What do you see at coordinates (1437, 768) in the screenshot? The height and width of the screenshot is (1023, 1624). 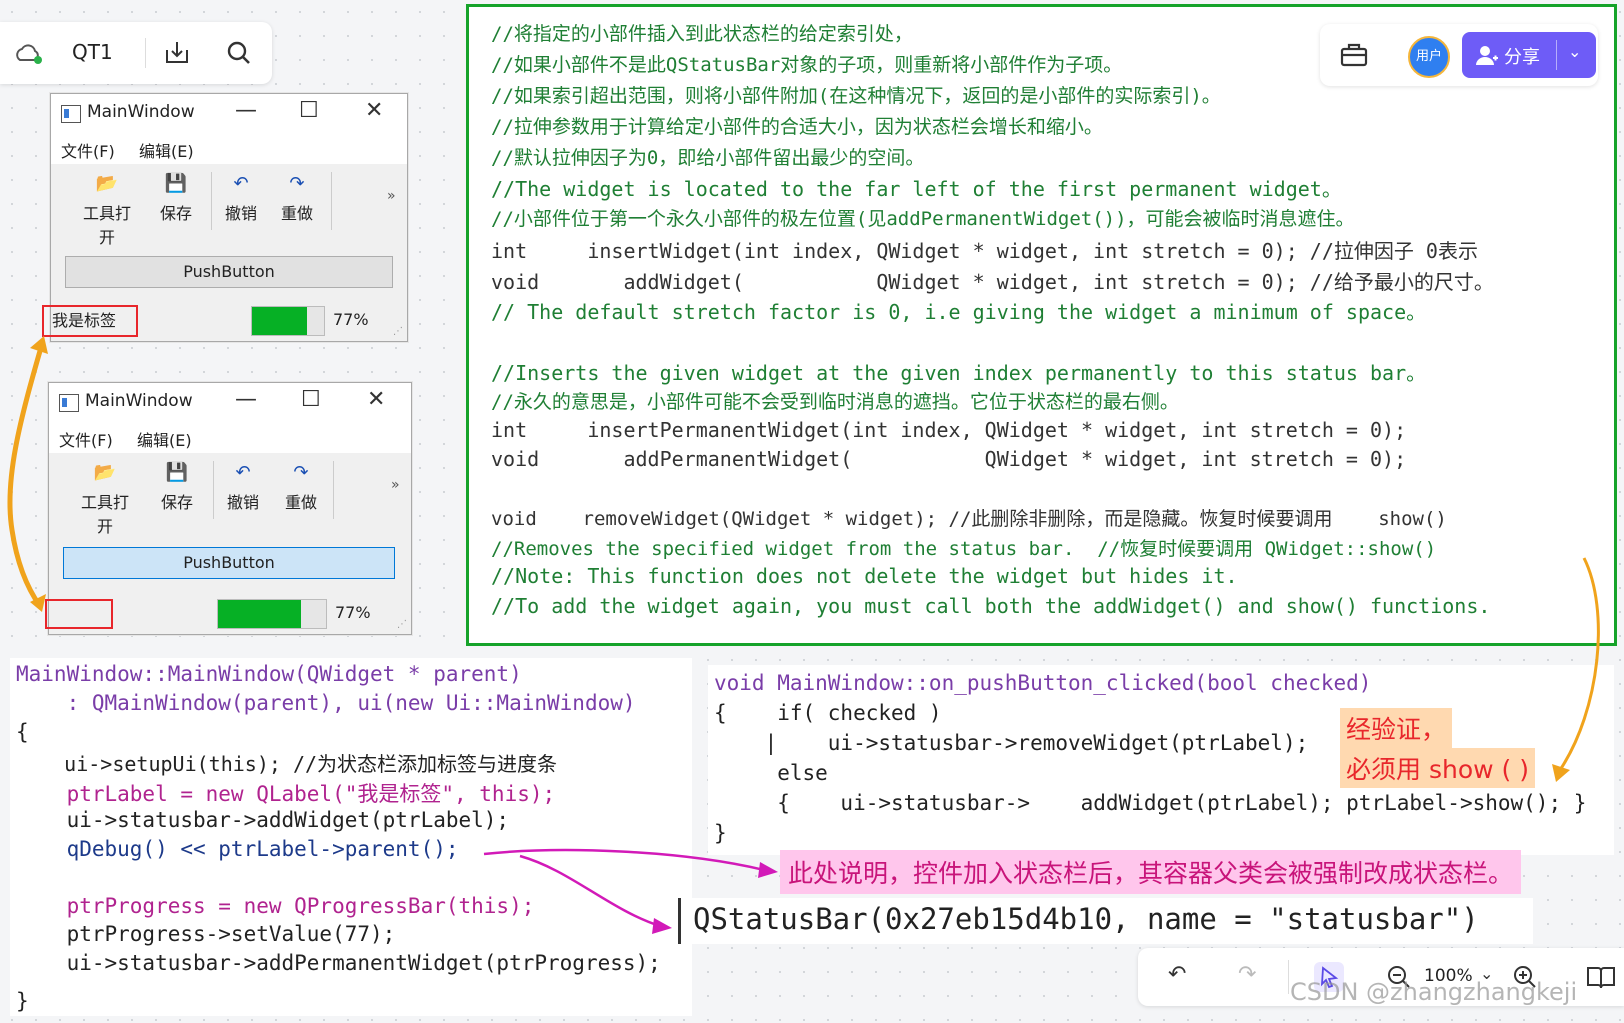 I see `verify-note-line2: 必须用 show ( )` at bounding box center [1437, 768].